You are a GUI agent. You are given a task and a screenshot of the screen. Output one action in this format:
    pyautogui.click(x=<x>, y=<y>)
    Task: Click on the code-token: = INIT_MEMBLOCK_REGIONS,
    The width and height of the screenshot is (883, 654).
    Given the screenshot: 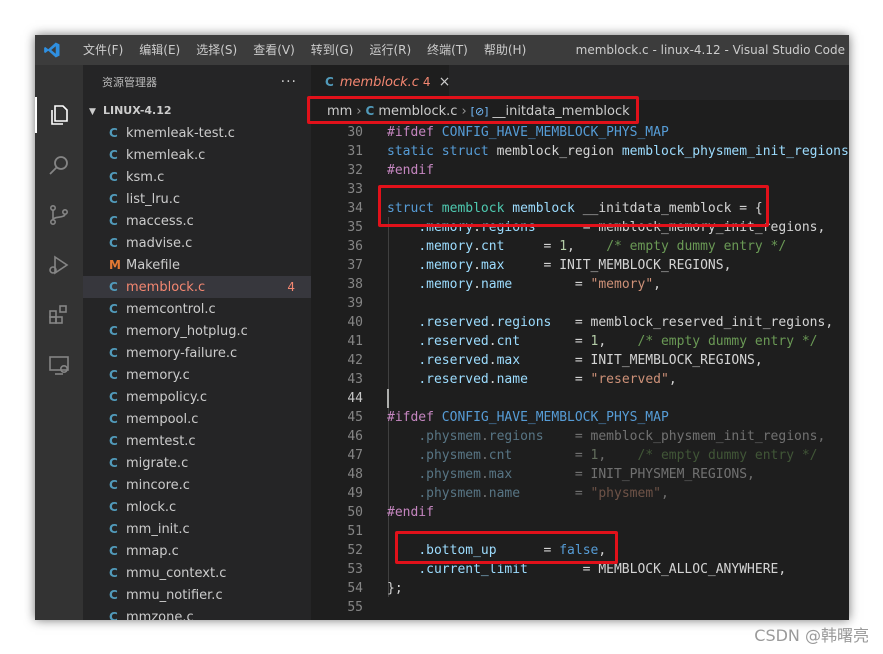 What is the action you would take?
    pyautogui.click(x=618, y=265)
    